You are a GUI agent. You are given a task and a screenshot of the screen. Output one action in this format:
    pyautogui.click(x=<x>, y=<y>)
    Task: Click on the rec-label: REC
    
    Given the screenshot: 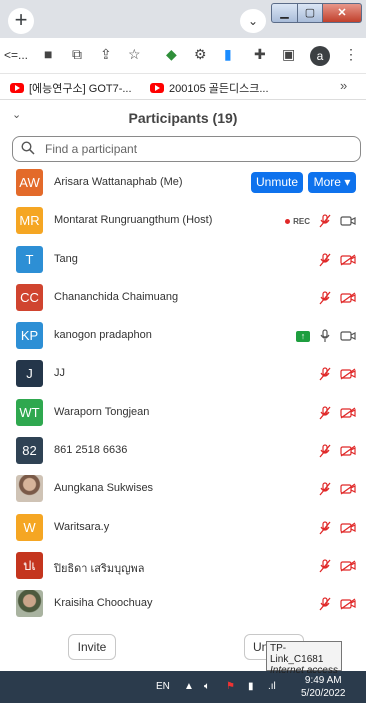 What is the action you would take?
    pyautogui.click(x=301, y=221)
    